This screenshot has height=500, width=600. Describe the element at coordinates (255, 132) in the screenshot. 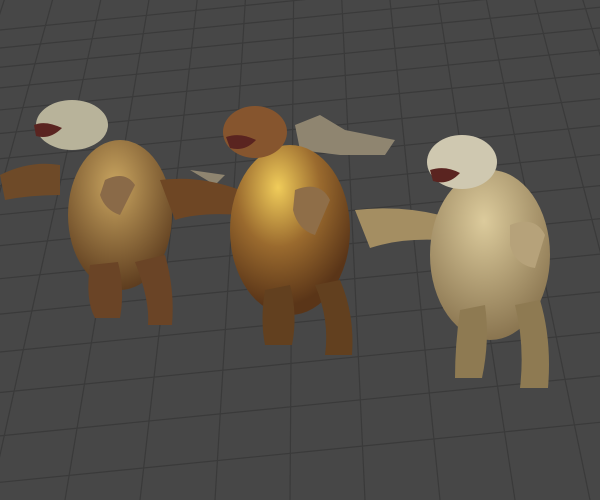

I see `bear-head` at that location.